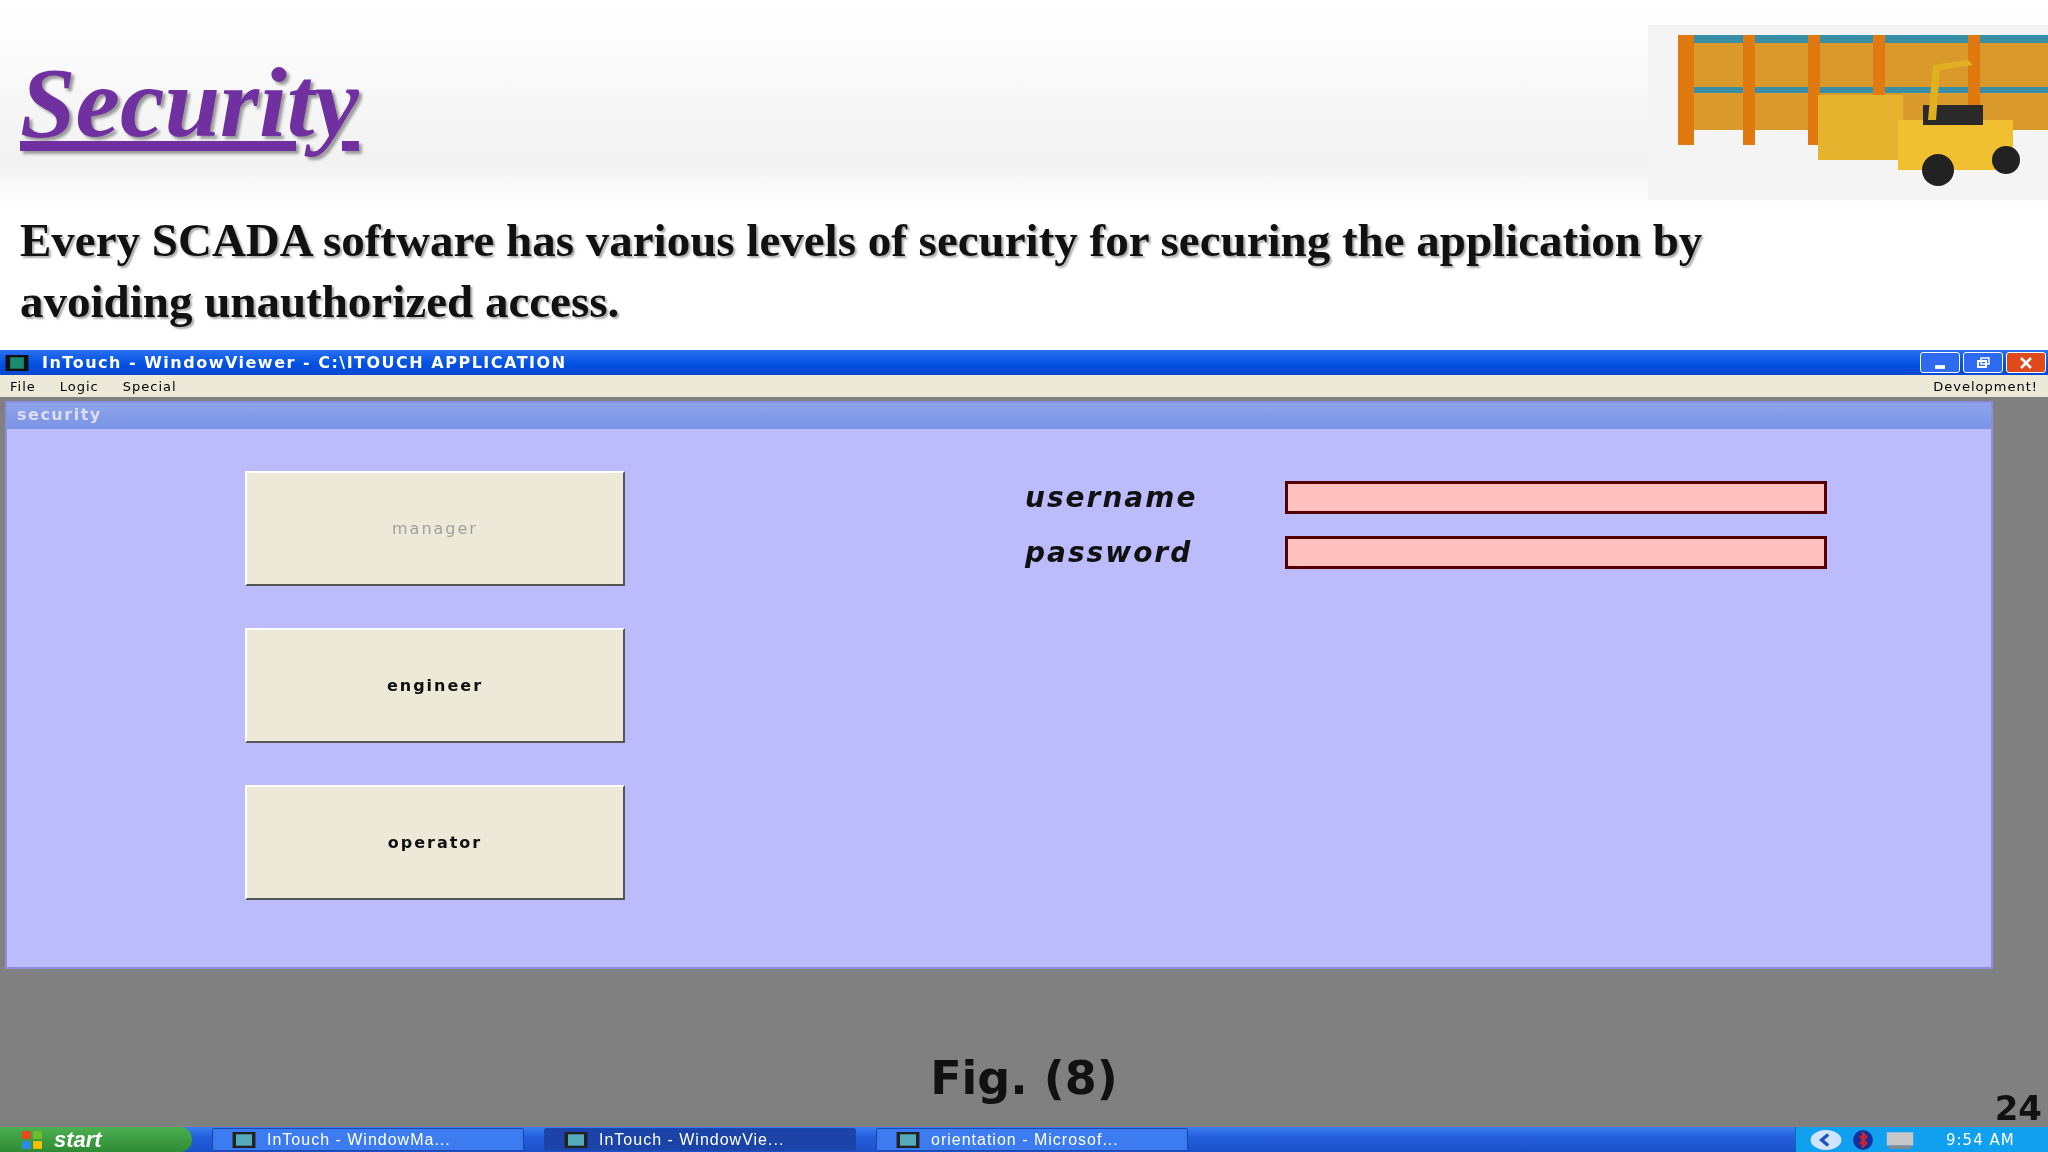 Image resolution: width=2048 pixels, height=1152 pixels. I want to click on menu-item: Logic, so click(79, 386).